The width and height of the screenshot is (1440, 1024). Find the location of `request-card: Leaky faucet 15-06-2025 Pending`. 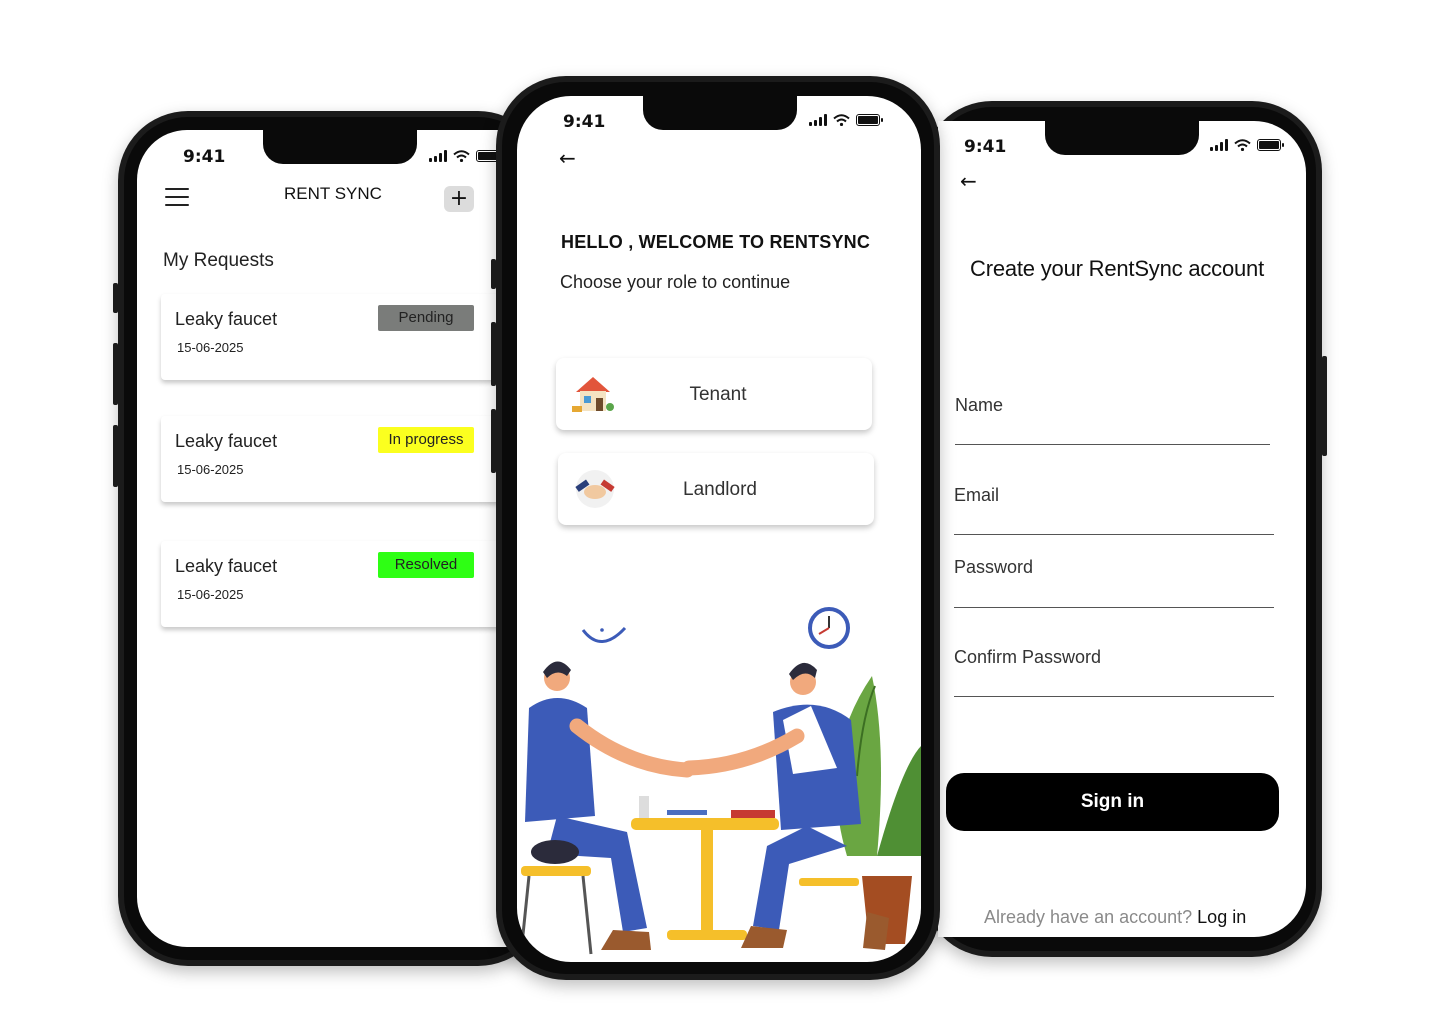

request-card: Leaky faucet 15-06-2025 Pending is located at coordinates (331, 337).